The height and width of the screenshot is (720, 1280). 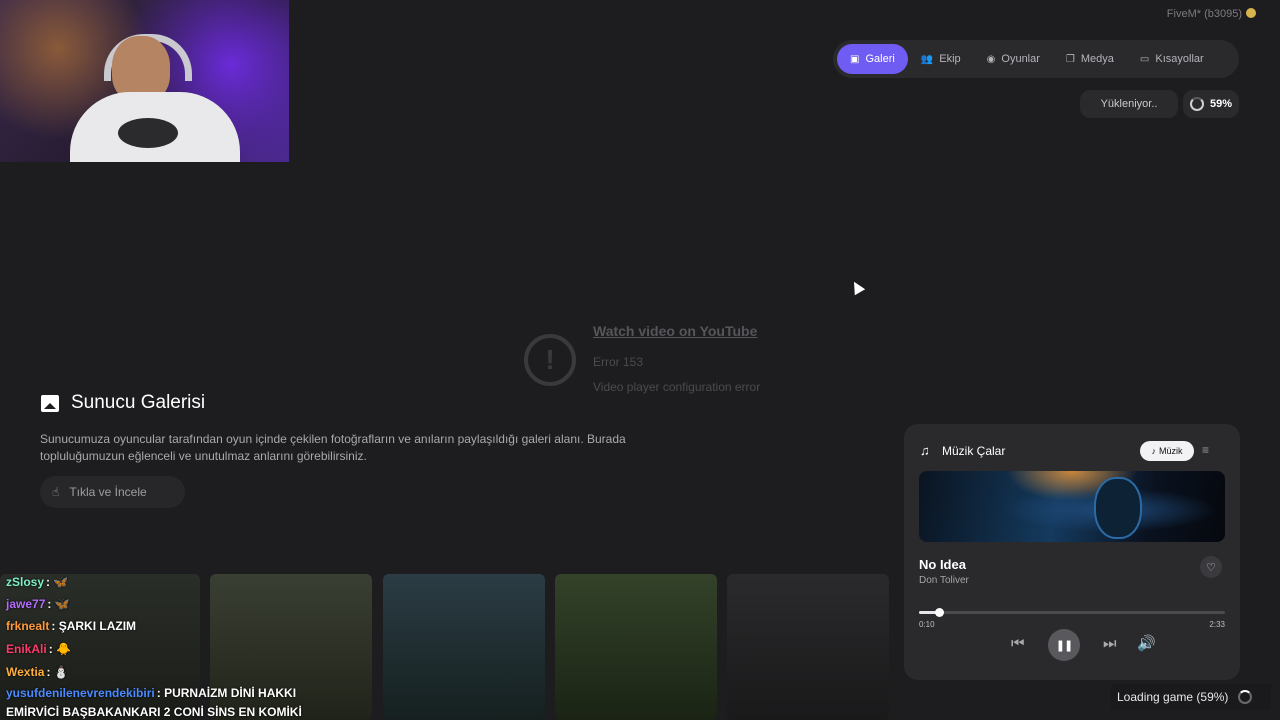 I want to click on gallery-title: Sunucu Galerisi, so click(x=138, y=402).